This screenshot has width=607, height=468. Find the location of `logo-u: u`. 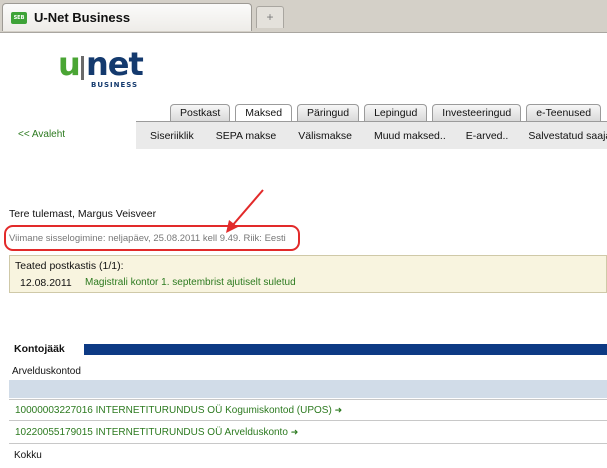

logo-u: u is located at coordinates (69, 64).